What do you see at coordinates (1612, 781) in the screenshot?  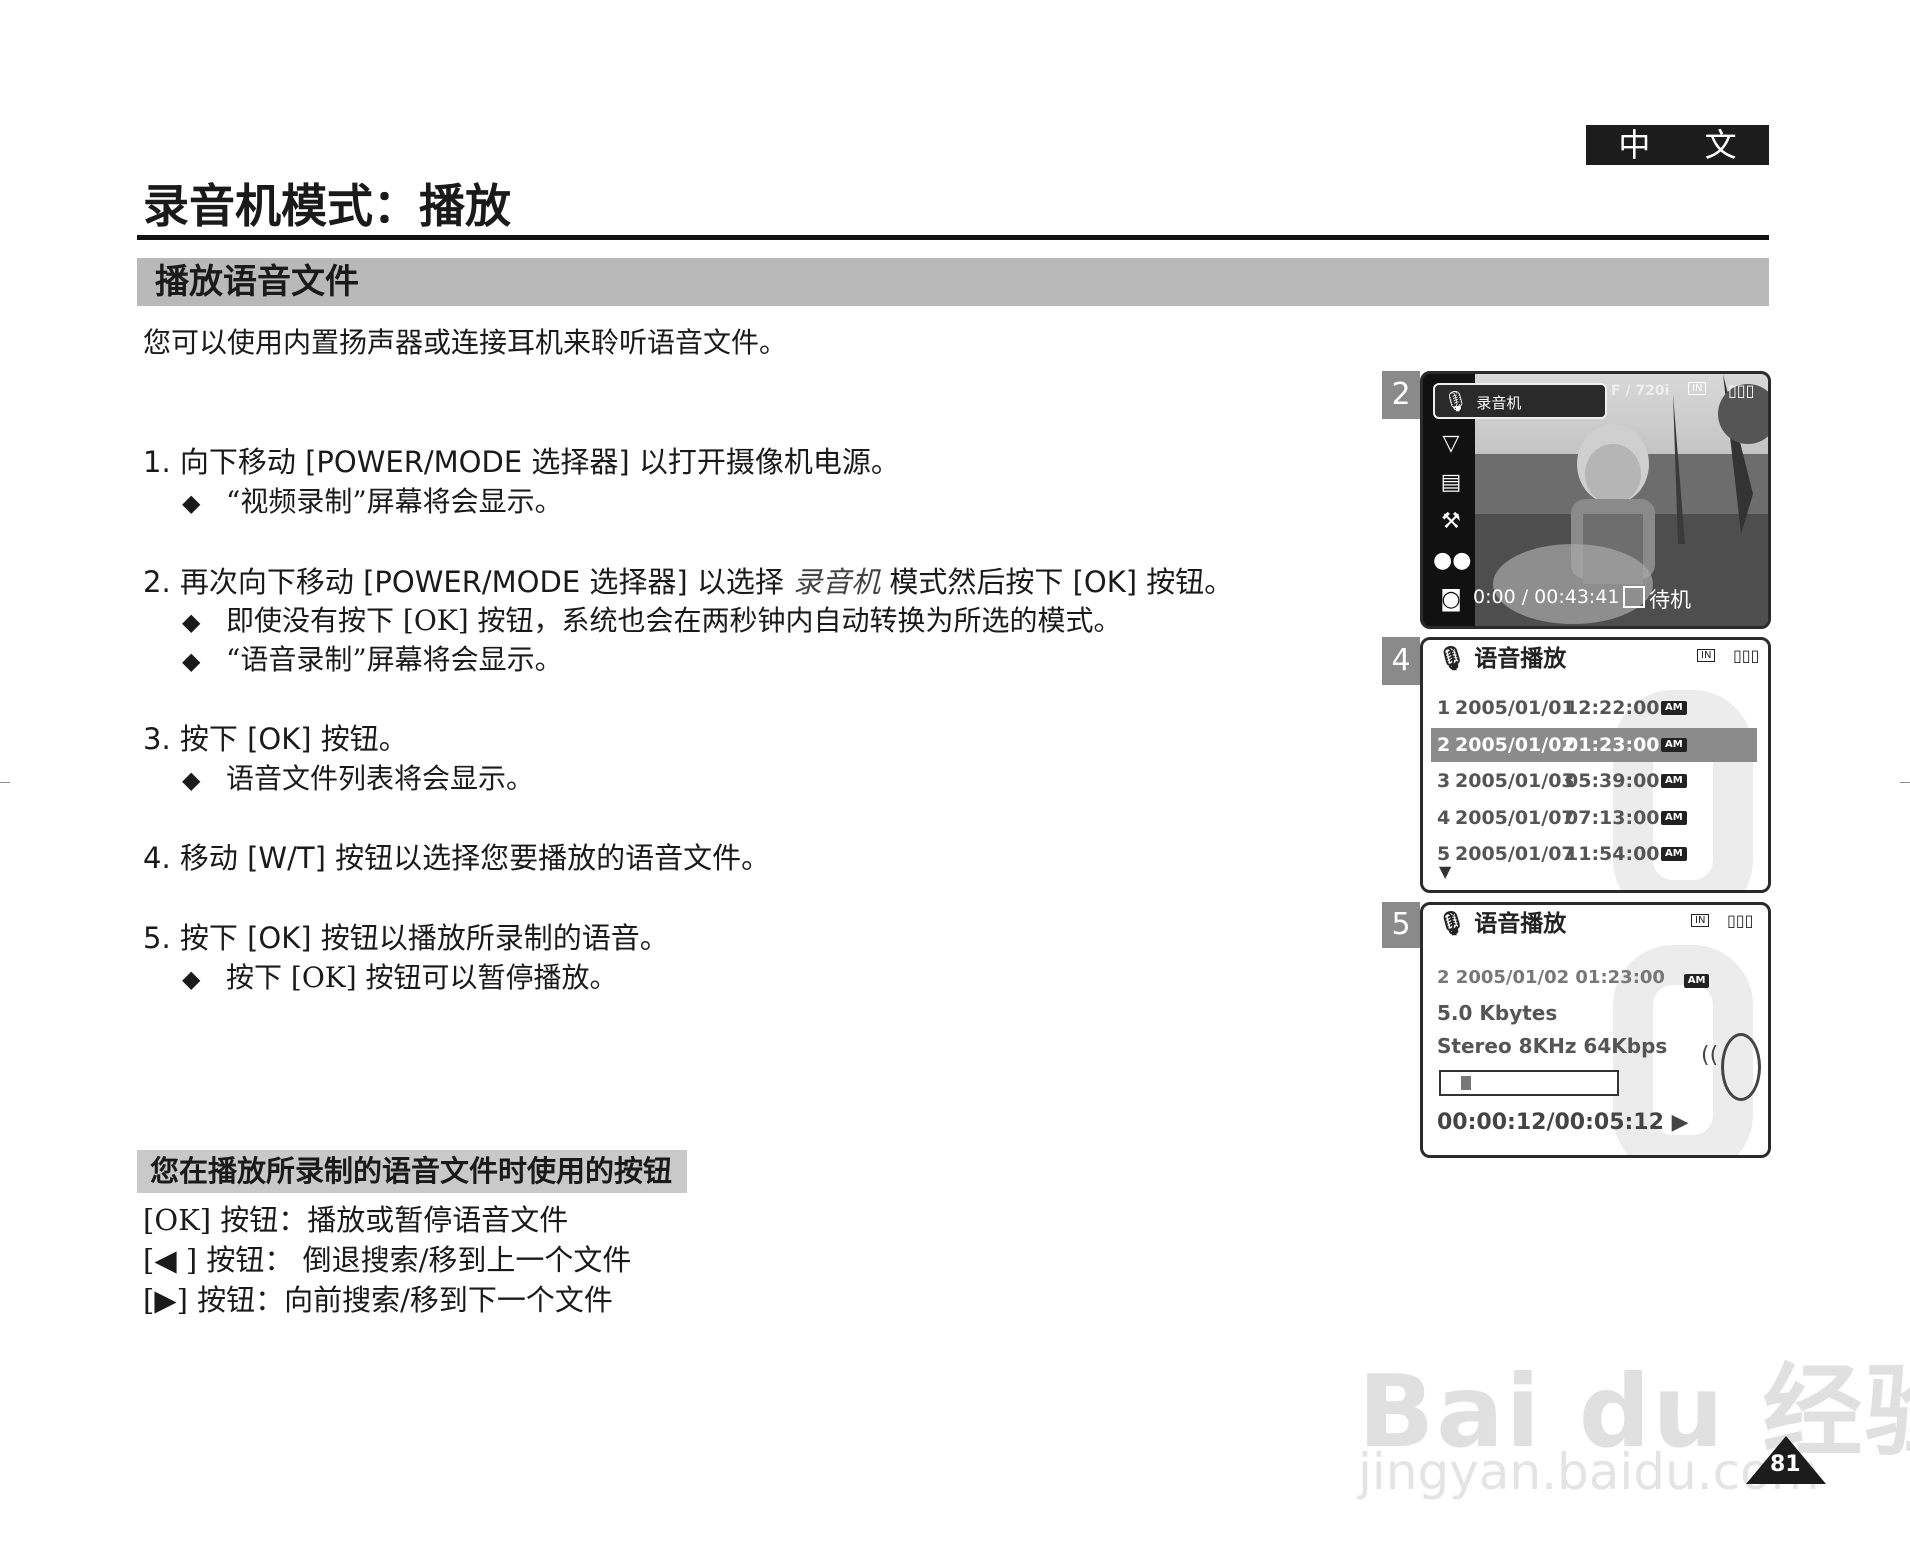 I see `file-time: 05:39:00` at bounding box center [1612, 781].